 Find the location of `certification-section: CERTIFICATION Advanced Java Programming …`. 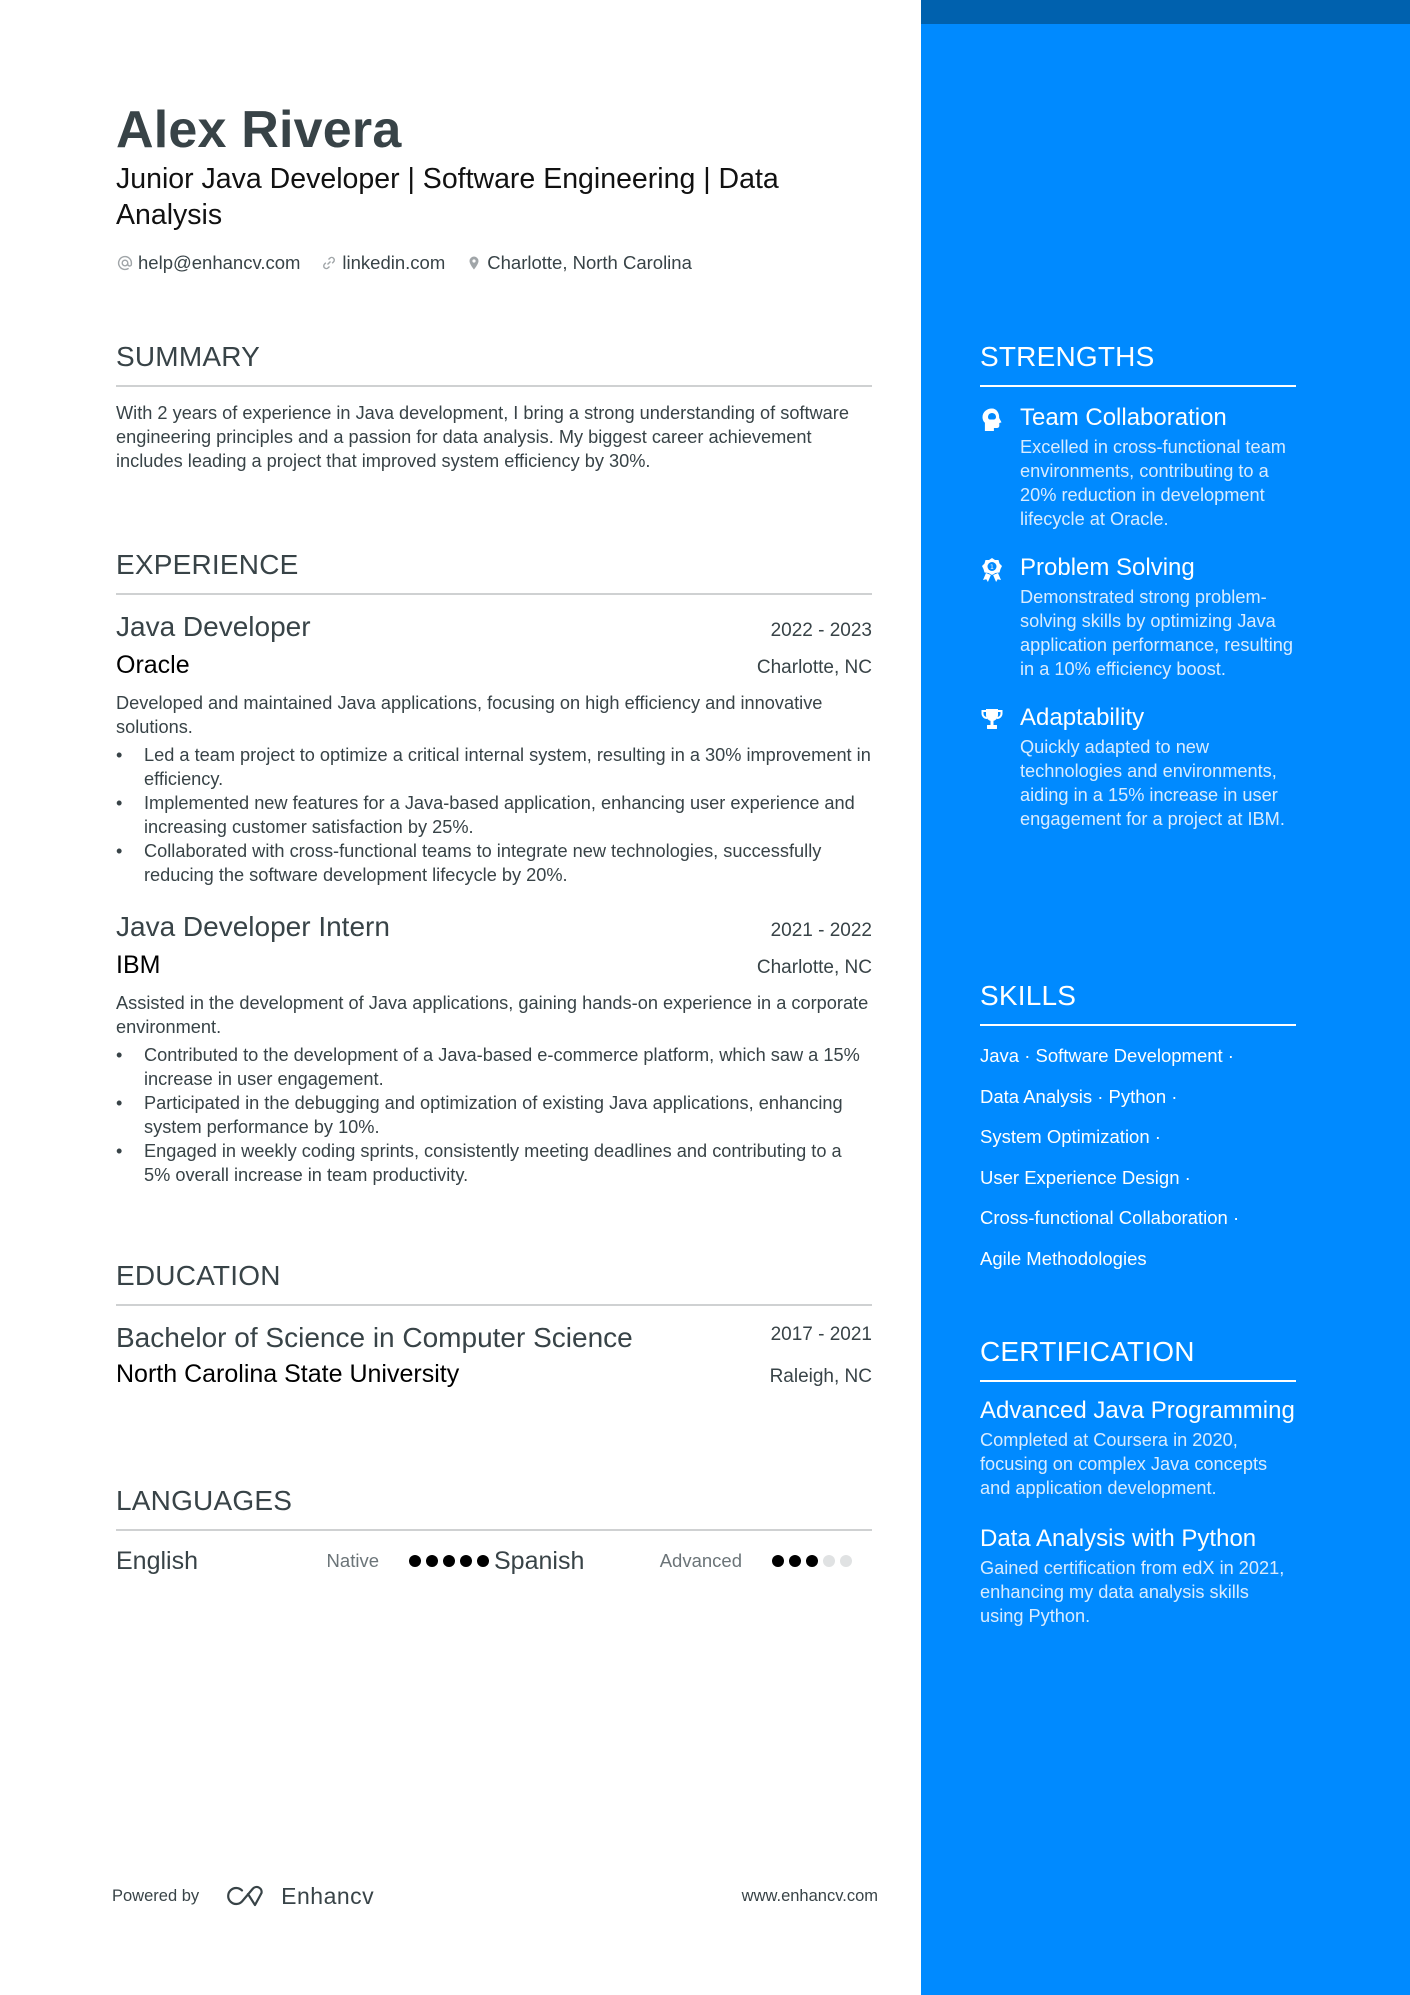

certification-section: CERTIFICATION Advanced Java Programming … is located at coordinates (1138, 1481).